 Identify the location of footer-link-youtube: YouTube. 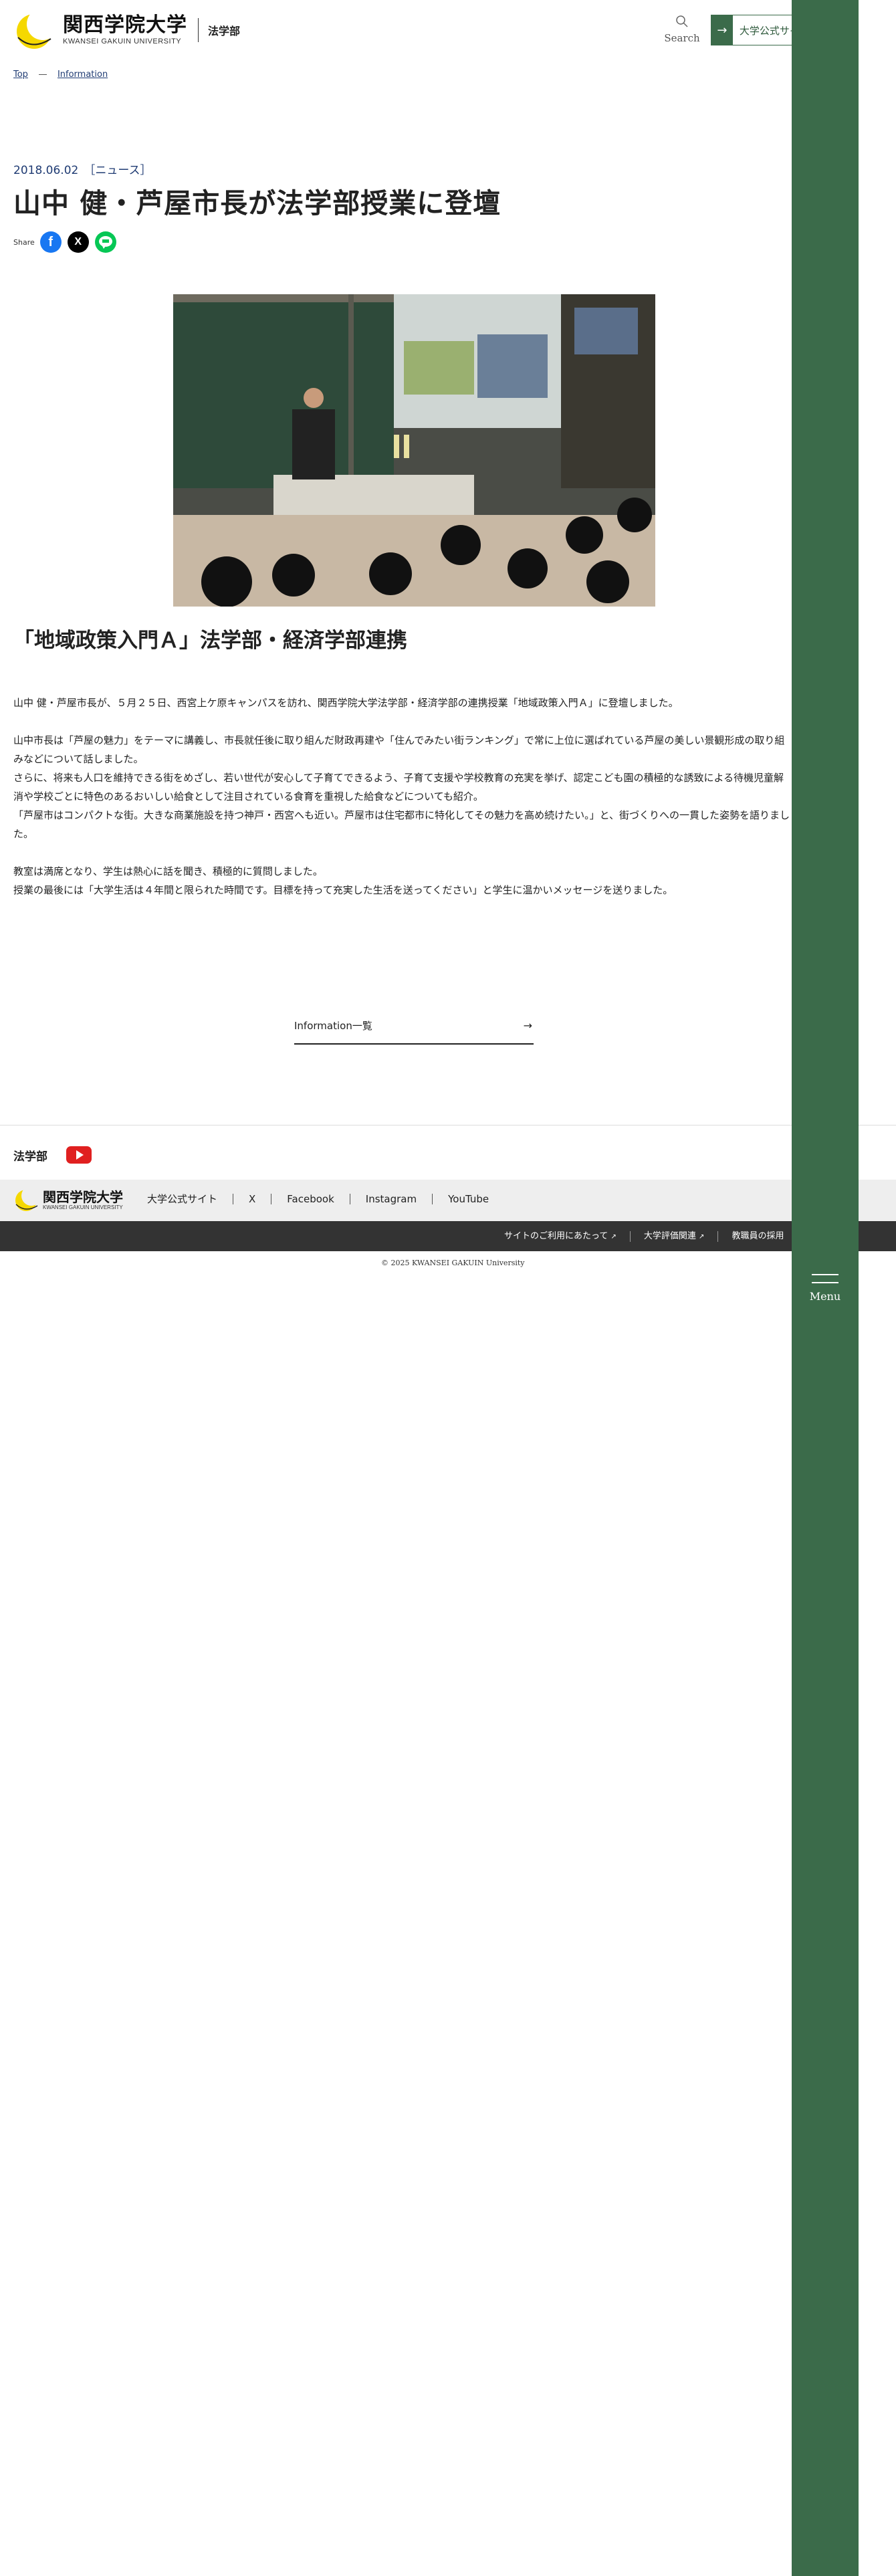
(468, 1199).